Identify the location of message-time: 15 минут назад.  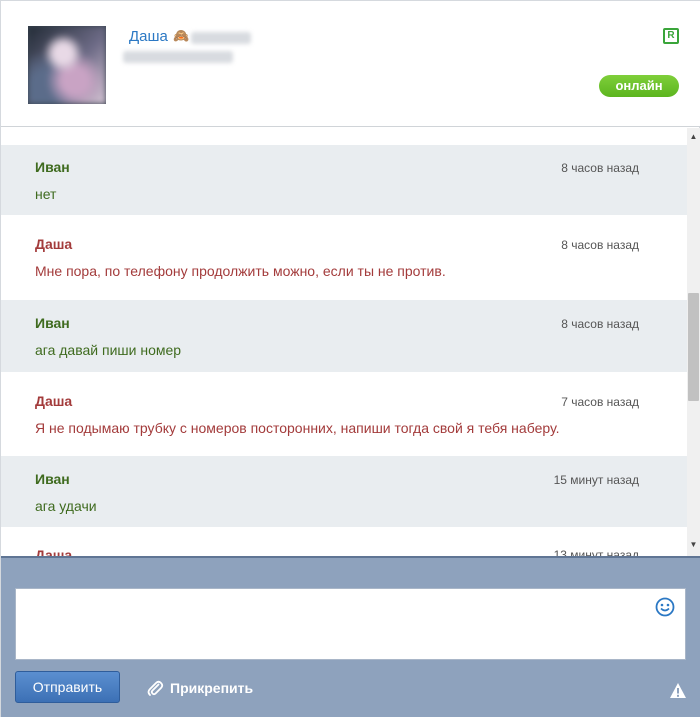
(596, 480).